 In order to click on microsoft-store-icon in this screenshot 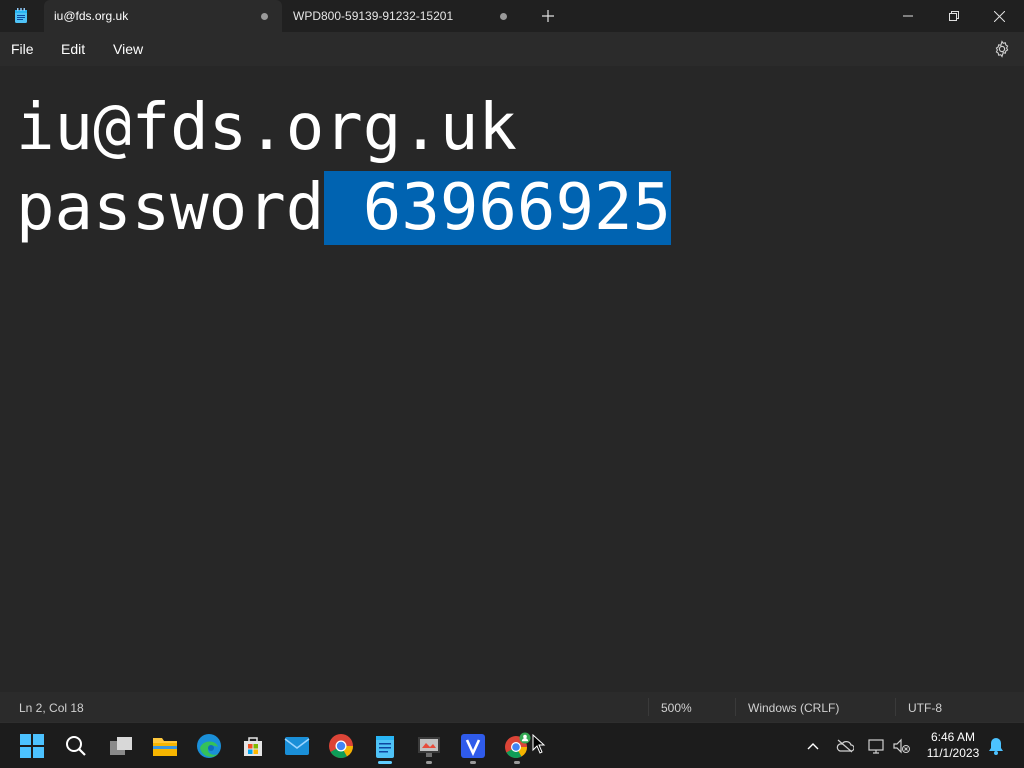, I will do `click(253, 746)`.